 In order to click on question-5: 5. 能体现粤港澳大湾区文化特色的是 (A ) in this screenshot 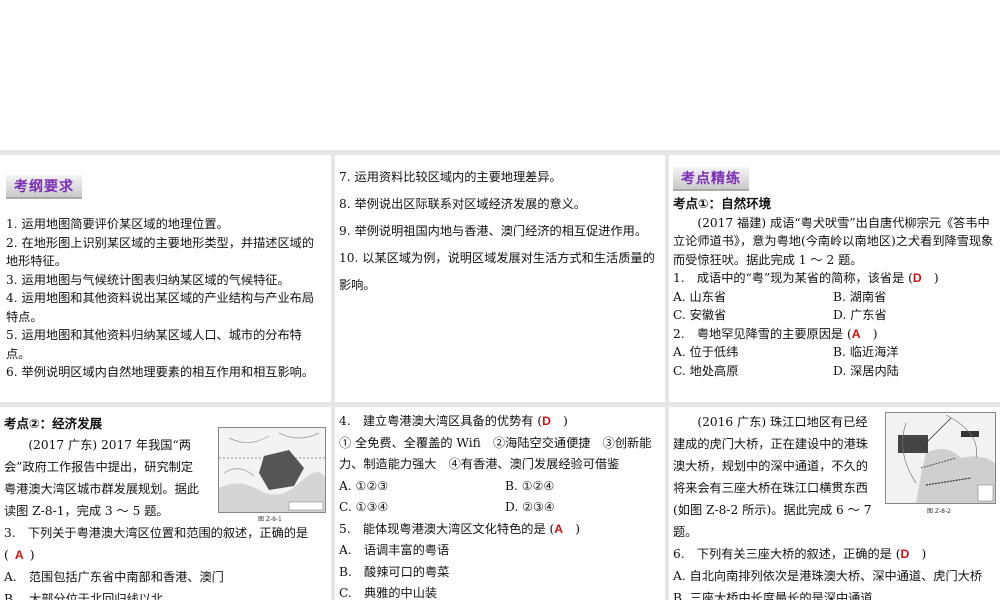, I will do `click(500, 530)`.